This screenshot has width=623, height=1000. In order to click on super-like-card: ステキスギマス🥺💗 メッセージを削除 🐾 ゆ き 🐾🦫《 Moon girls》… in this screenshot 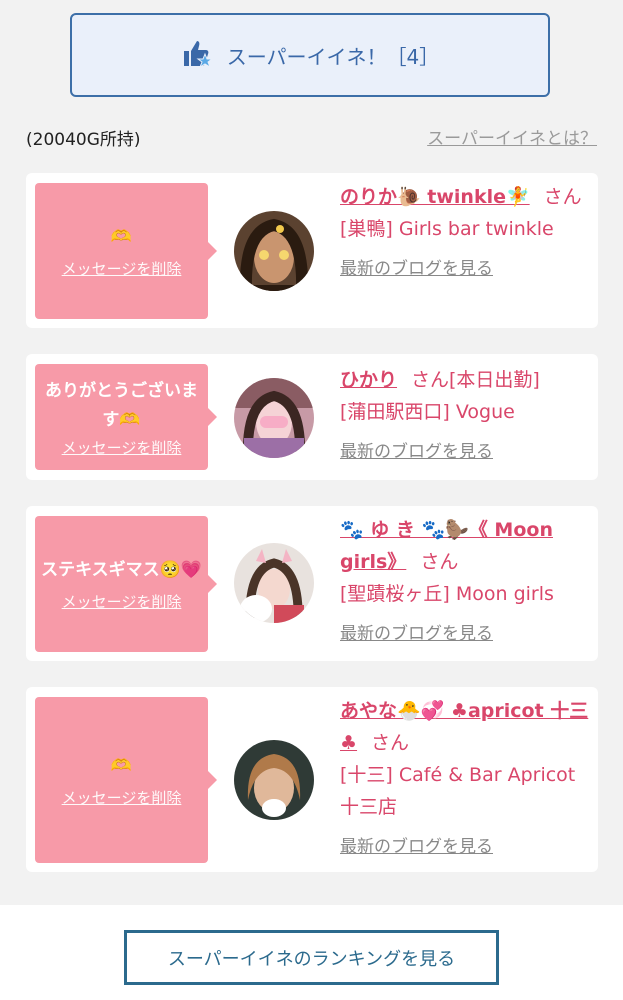, I will do `click(312, 583)`.